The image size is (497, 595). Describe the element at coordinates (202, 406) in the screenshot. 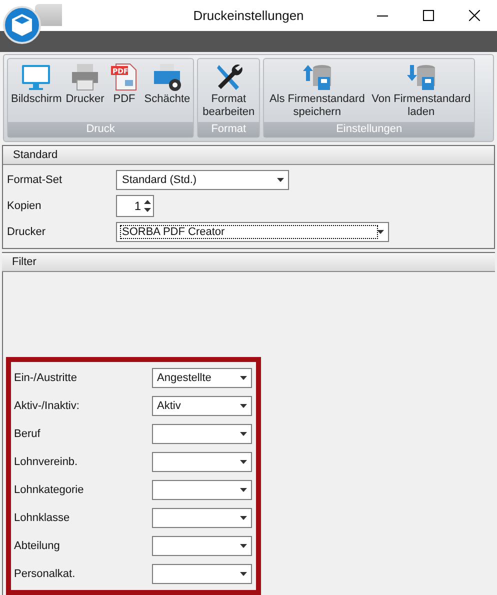

I see `dropdown-field: Aktiv` at that location.